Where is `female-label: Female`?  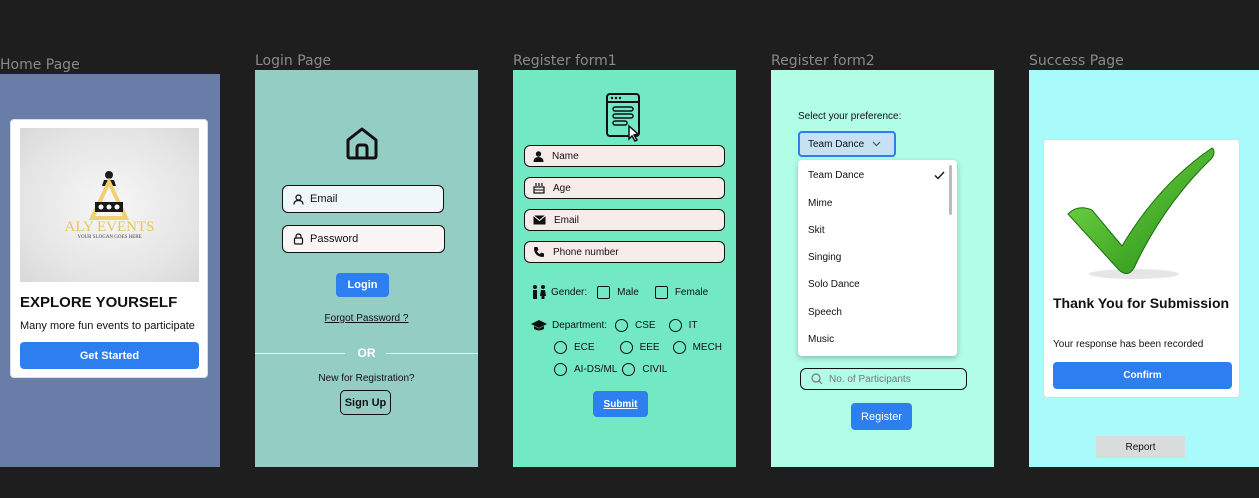 female-label: Female is located at coordinates (691, 292).